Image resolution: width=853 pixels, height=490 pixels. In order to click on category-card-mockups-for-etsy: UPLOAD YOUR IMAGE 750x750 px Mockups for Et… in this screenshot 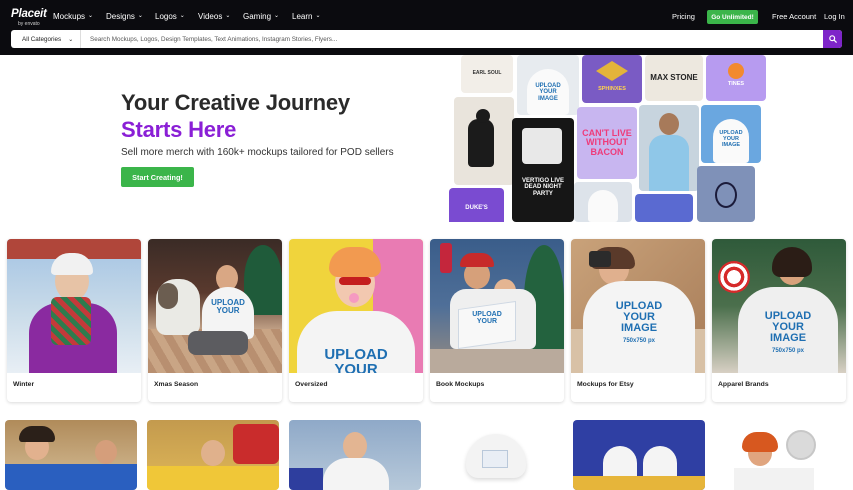, I will do `click(638, 320)`.